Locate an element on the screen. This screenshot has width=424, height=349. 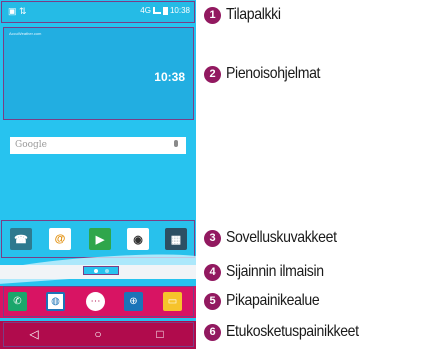
callout-label: Pikapainikealue is located at coordinates (273, 300).